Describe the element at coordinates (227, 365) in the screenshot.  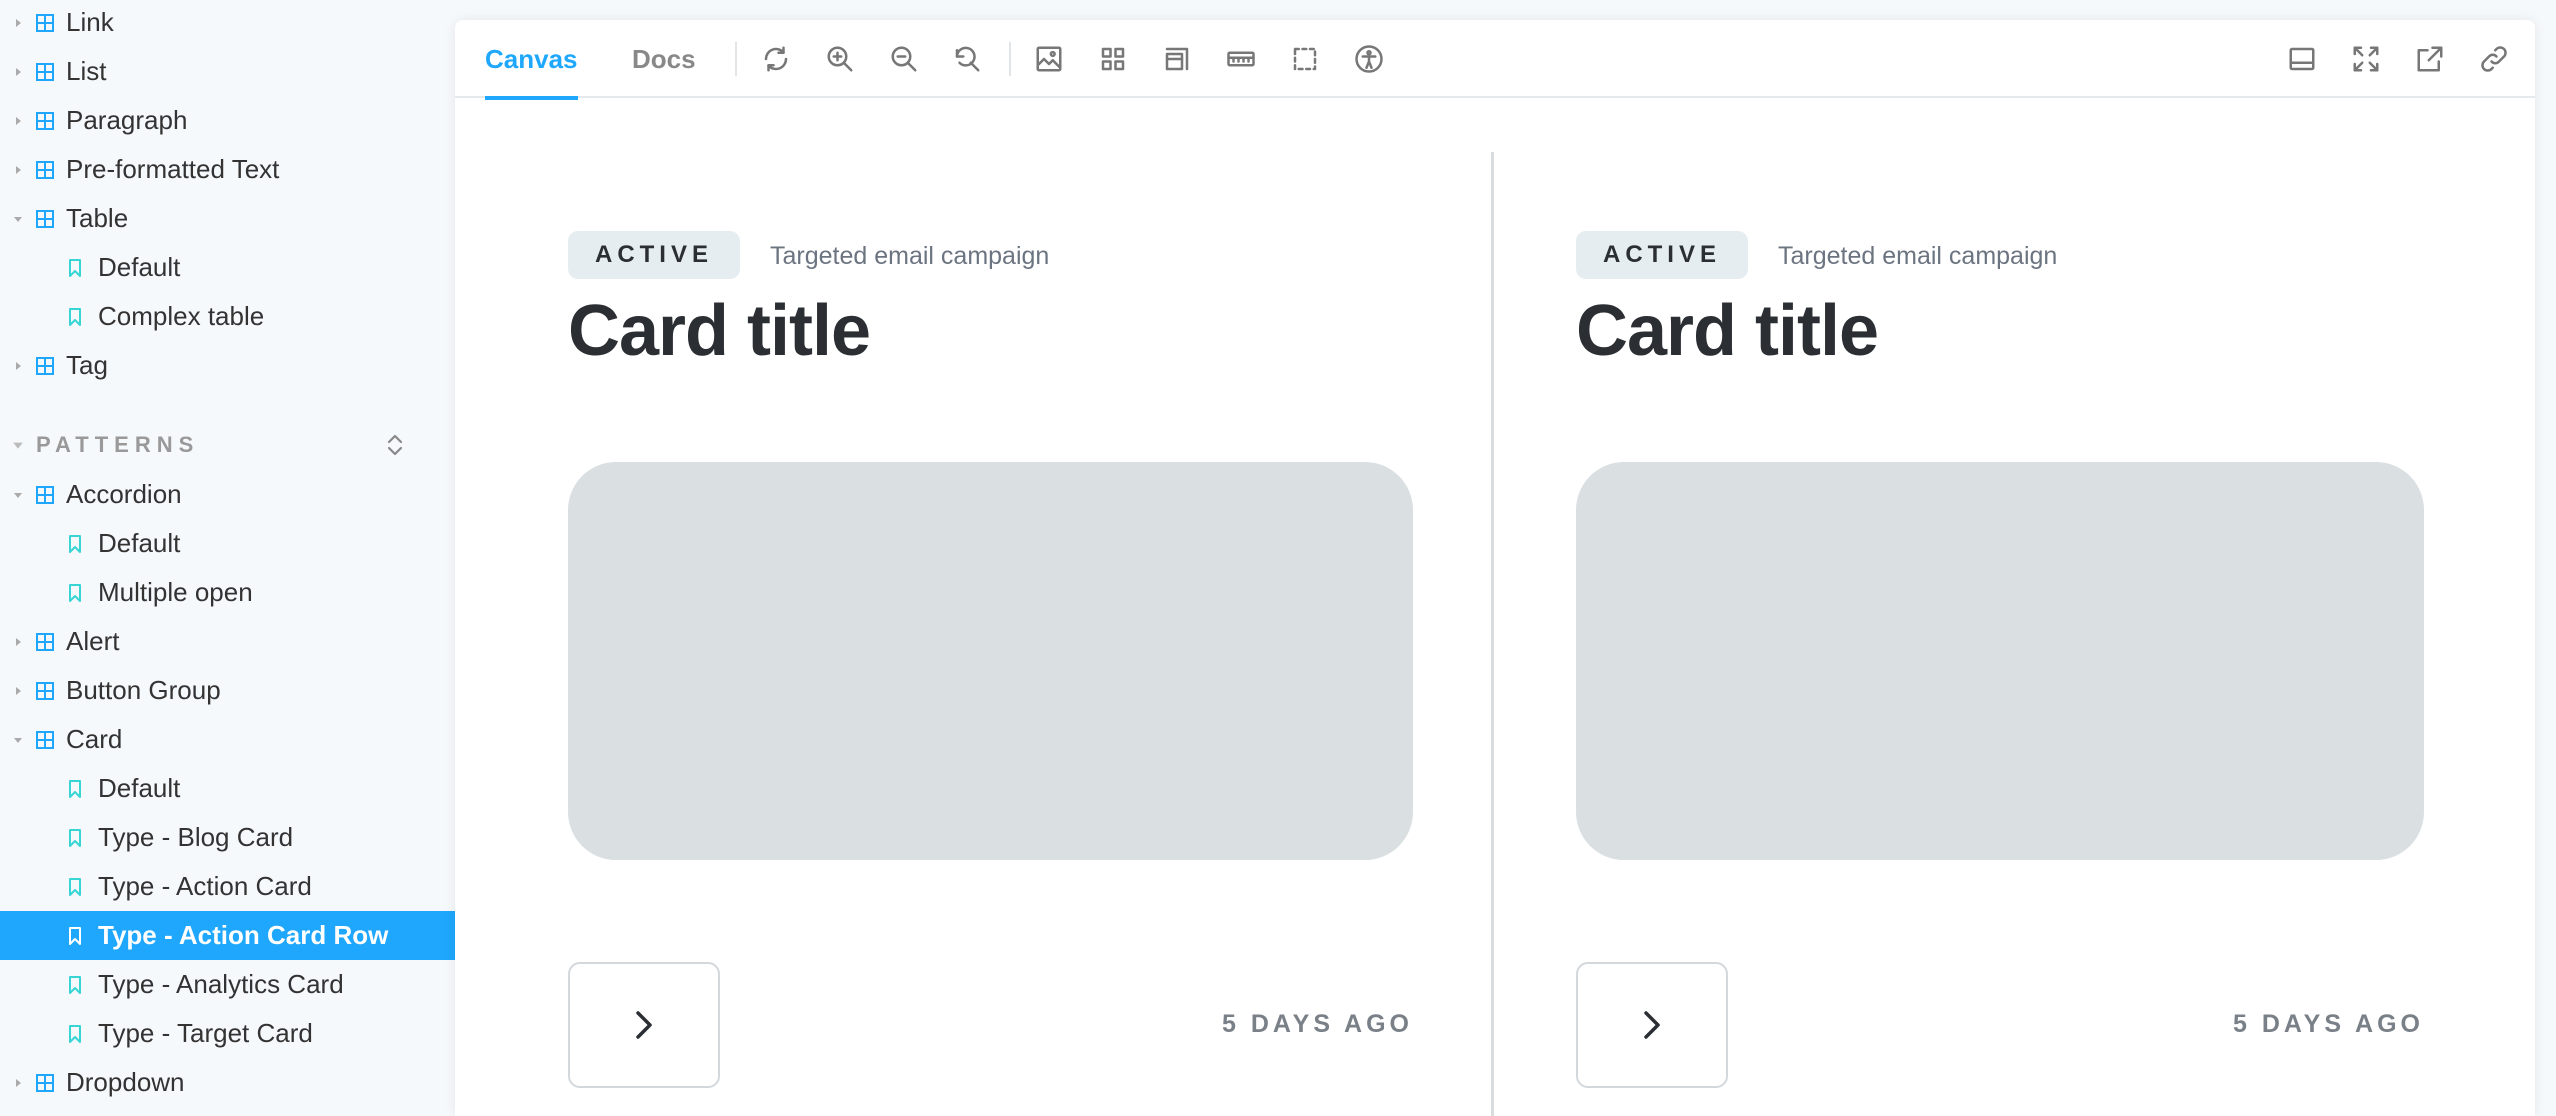
I see `sidebar-item-tag: Tag` at that location.